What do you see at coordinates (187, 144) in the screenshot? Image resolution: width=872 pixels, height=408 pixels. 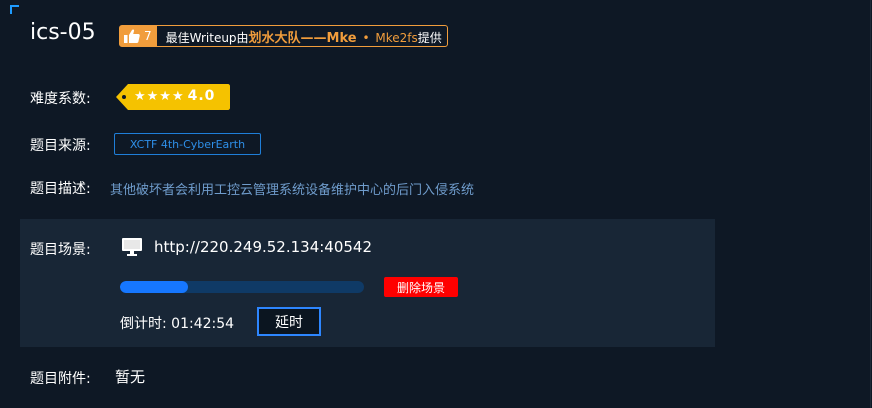 I see `source-tag: XCTF 4th-CyberEarth` at bounding box center [187, 144].